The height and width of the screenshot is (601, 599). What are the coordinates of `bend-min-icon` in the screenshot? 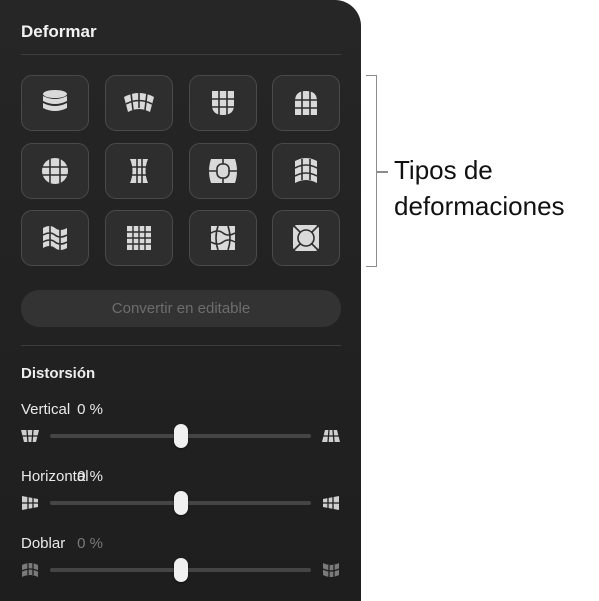 It's located at (30, 570).